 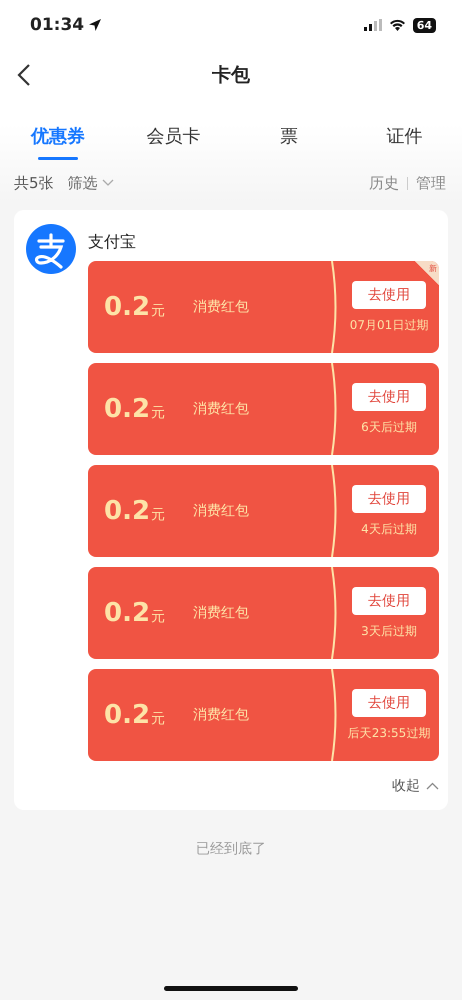 What do you see at coordinates (57, 25) in the screenshot?
I see `status-time: 01:34` at bounding box center [57, 25].